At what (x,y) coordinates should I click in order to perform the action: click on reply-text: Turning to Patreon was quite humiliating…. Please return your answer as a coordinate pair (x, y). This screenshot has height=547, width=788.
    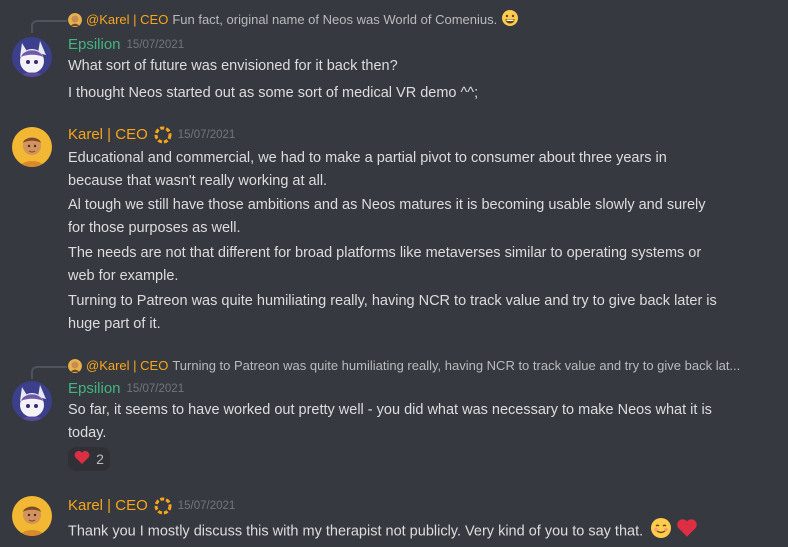
    Looking at the image, I should click on (456, 365).